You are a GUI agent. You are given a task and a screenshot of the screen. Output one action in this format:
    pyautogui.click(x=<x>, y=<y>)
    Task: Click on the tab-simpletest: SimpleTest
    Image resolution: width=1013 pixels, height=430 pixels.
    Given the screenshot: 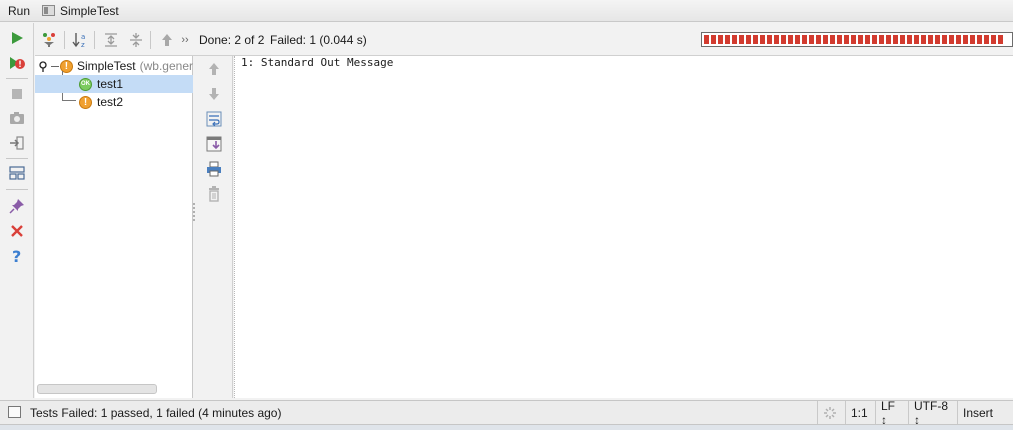 What is the action you would take?
    pyautogui.click(x=80, y=11)
    